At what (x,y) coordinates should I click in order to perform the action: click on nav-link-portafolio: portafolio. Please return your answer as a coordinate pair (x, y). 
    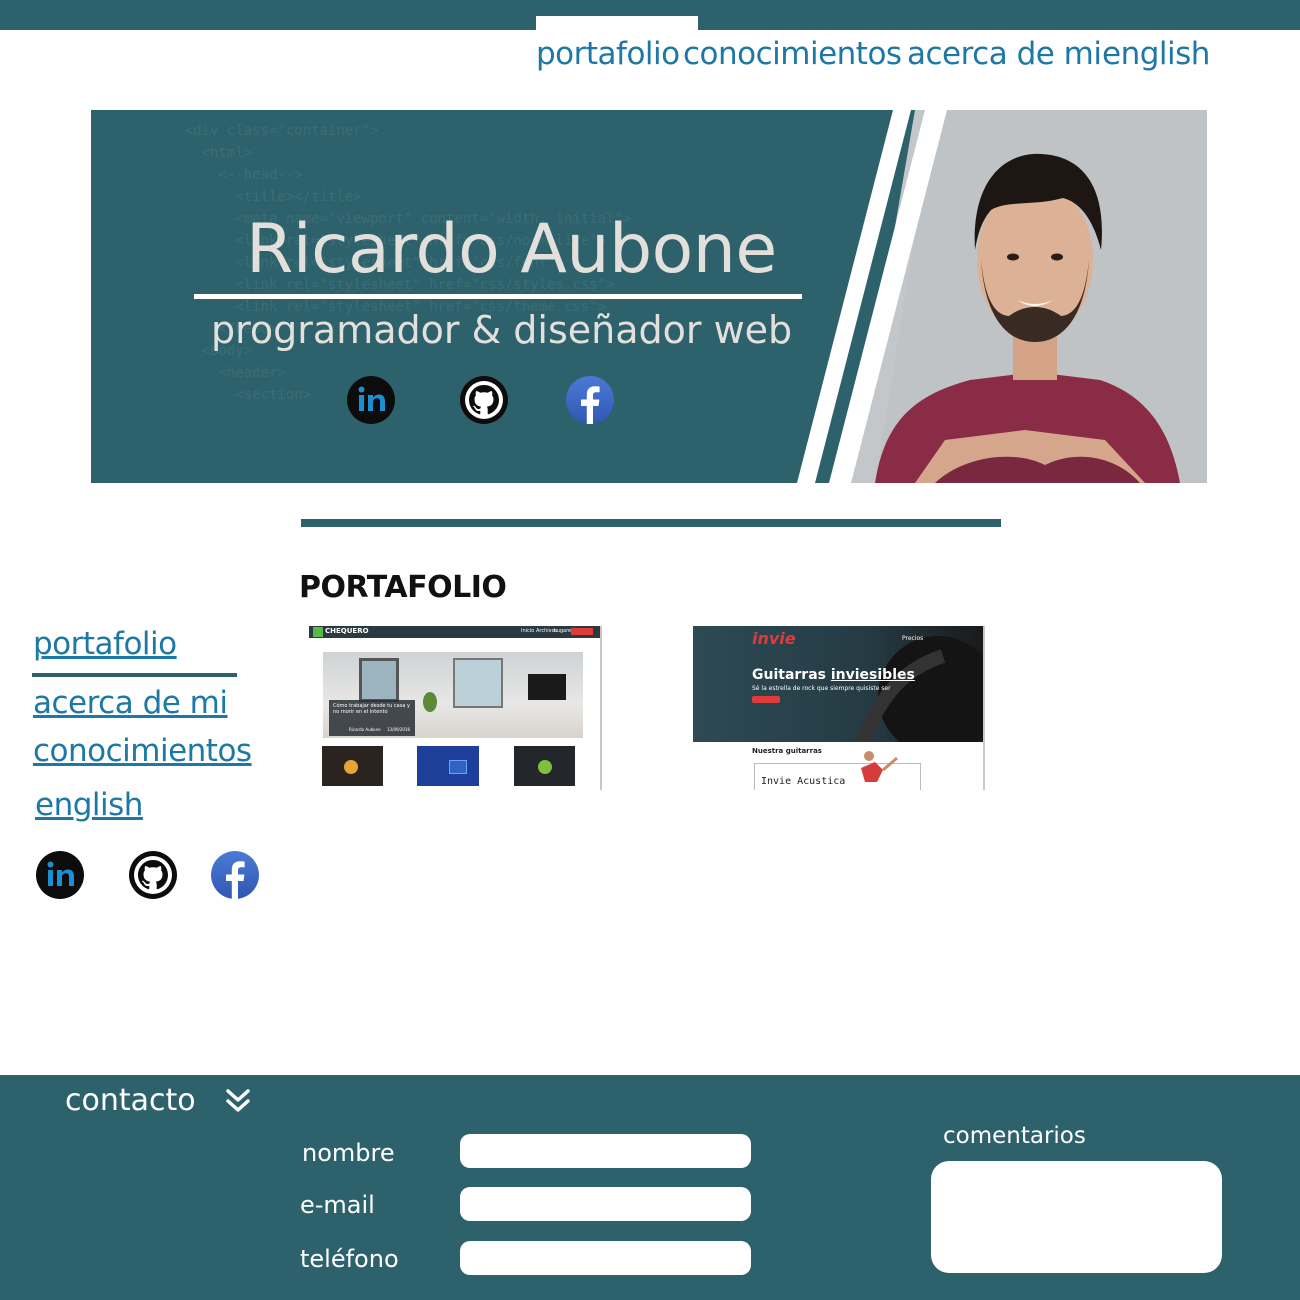
    Looking at the image, I should click on (608, 54).